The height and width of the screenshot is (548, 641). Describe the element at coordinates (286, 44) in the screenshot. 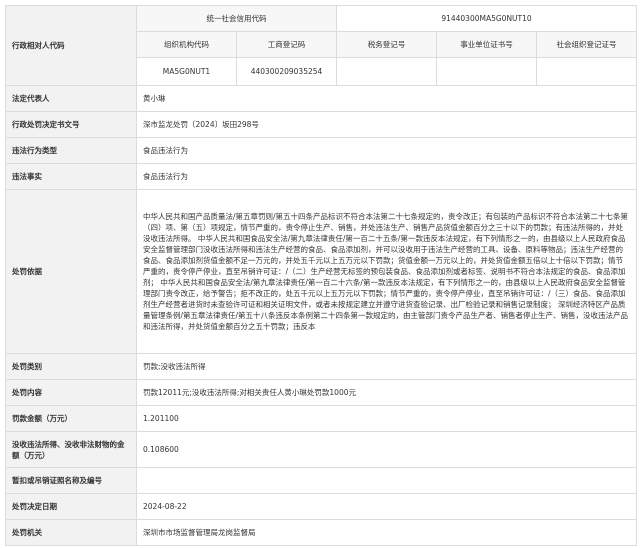

I see `business-reg-label: 工商登记码` at that location.